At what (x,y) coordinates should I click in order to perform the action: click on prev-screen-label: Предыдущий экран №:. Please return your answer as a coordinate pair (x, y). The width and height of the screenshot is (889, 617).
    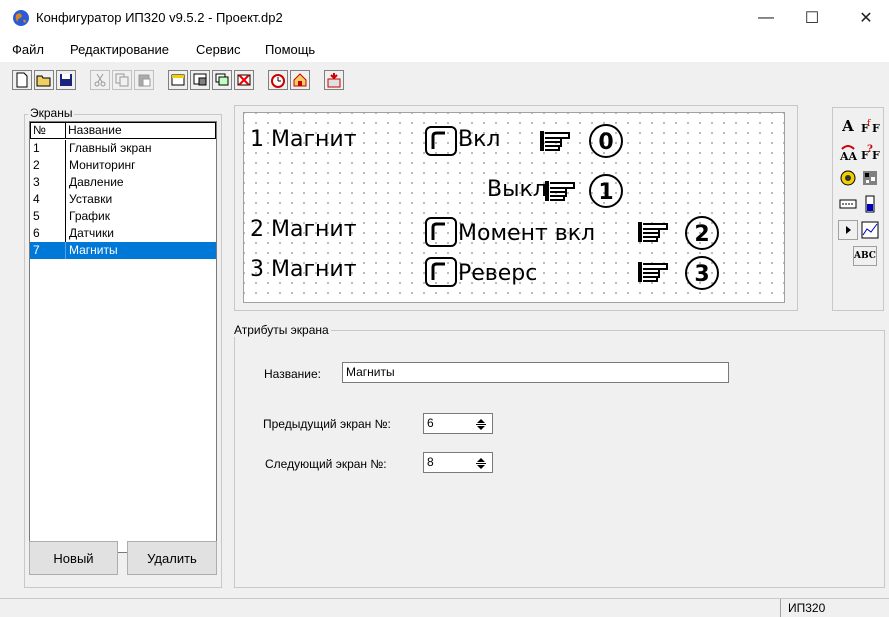
    Looking at the image, I should click on (327, 424).